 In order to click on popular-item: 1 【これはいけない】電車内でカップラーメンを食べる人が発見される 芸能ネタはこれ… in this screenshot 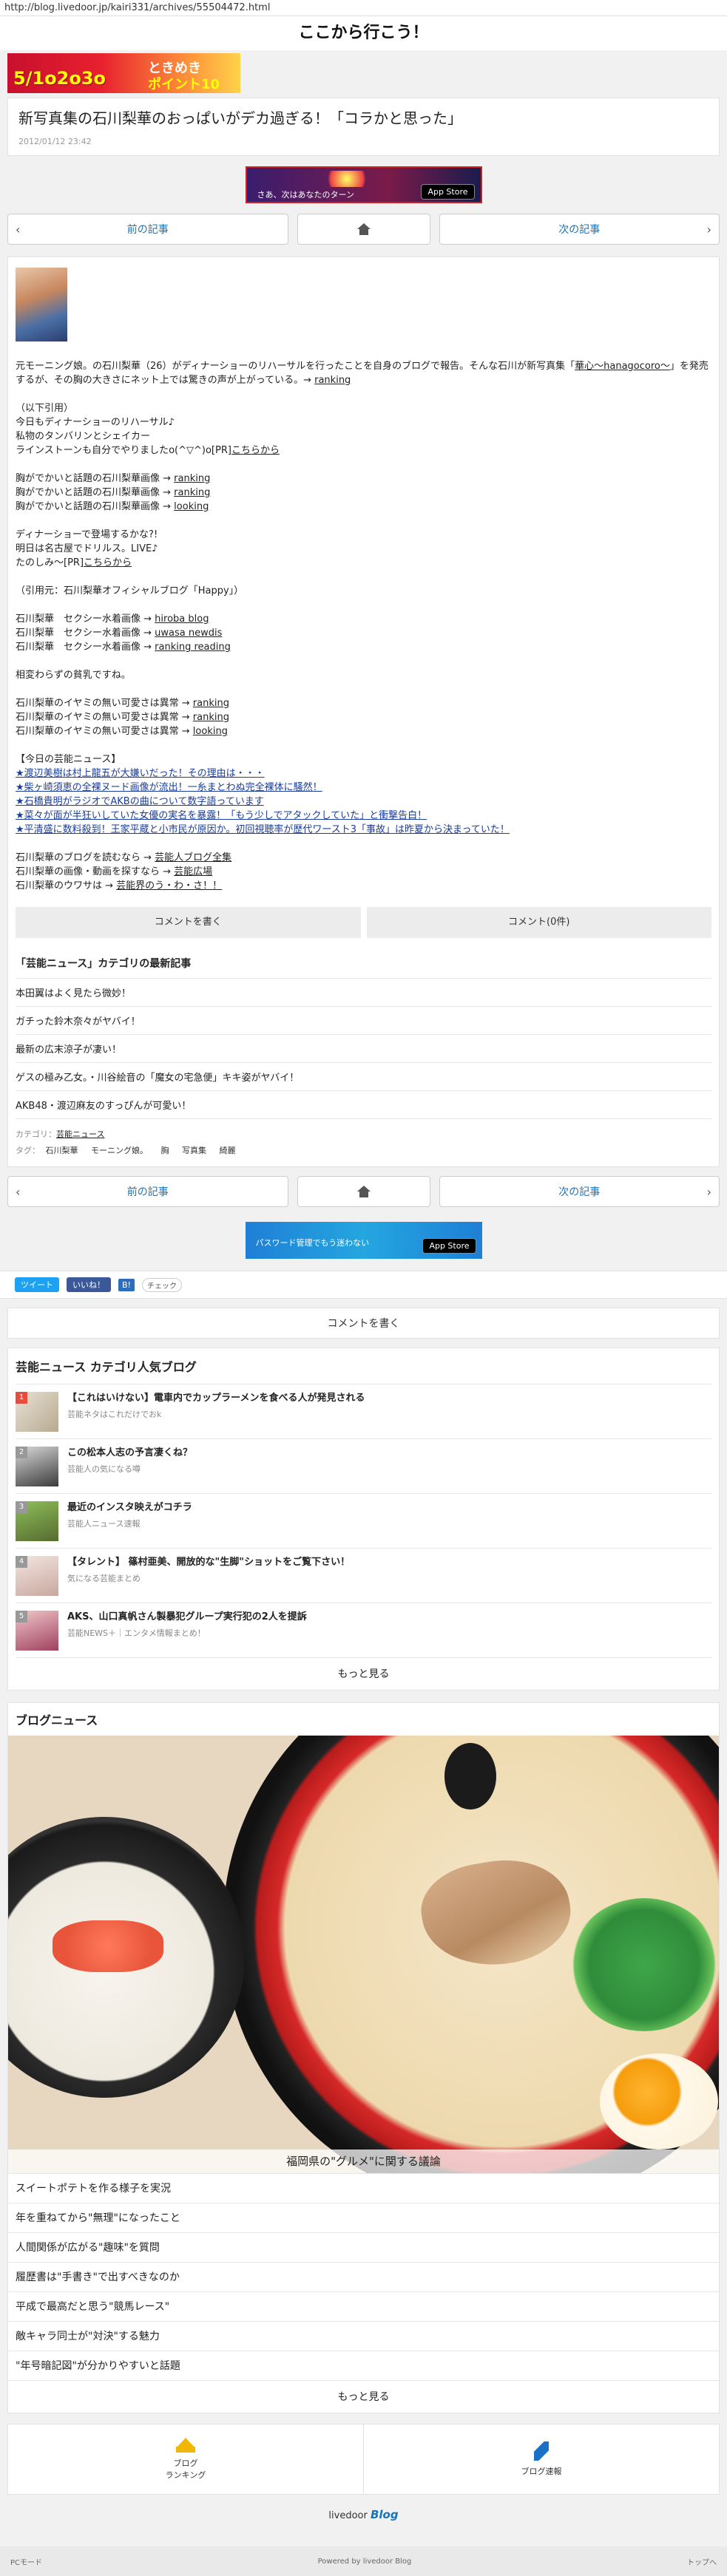, I will do `click(363, 1411)`.